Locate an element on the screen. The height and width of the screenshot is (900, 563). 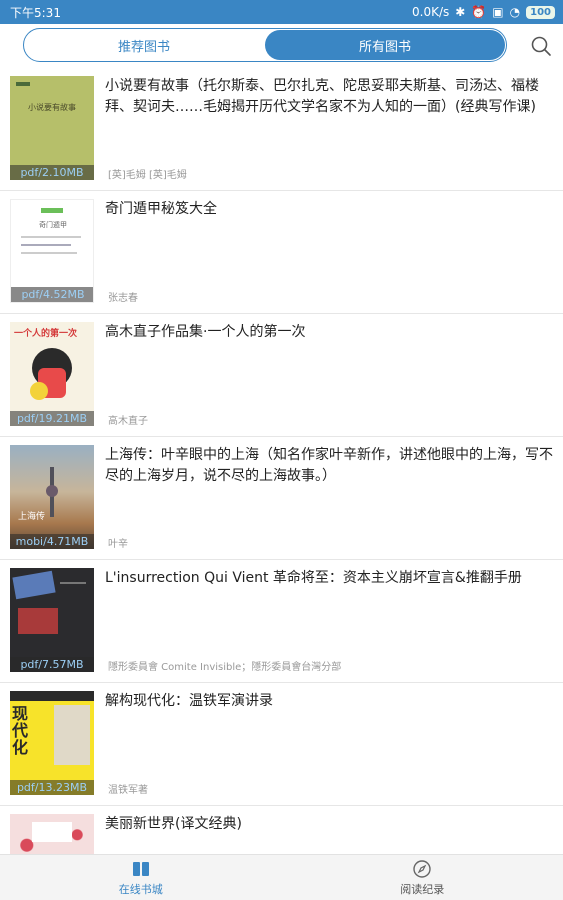
book-cover is located at coordinates (52, 834).